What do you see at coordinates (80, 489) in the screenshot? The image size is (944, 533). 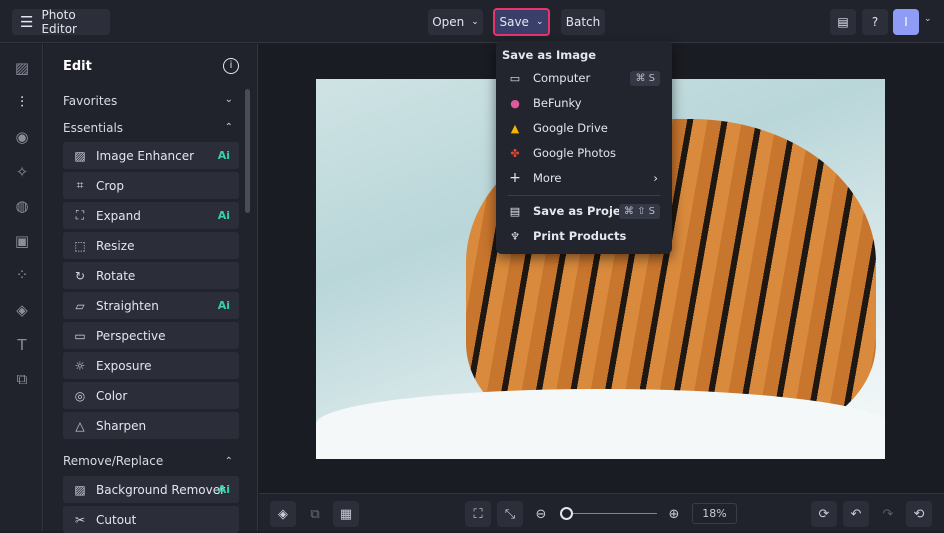 I see `tool-icon: ▨` at bounding box center [80, 489].